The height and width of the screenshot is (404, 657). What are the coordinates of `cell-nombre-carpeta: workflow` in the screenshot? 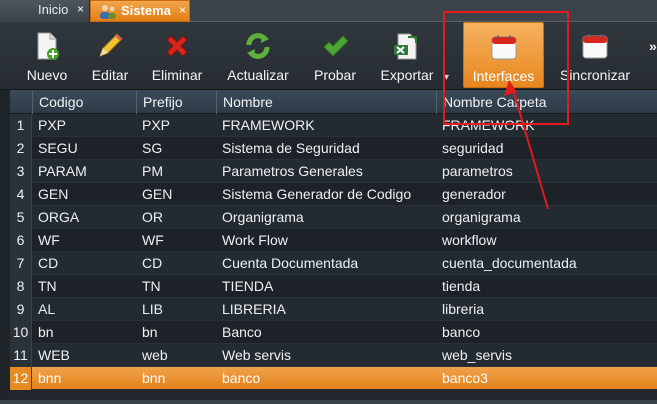 It's located at (469, 240).